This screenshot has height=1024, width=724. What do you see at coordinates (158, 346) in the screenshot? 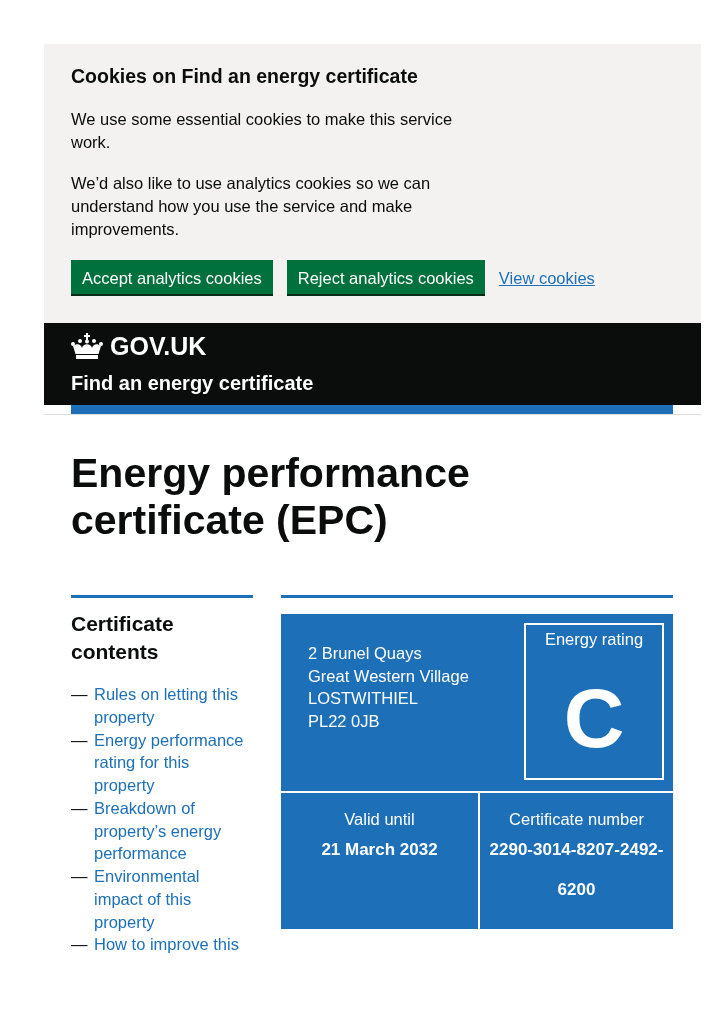
I see `logotype: GOV.UK` at bounding box center [158, 346].